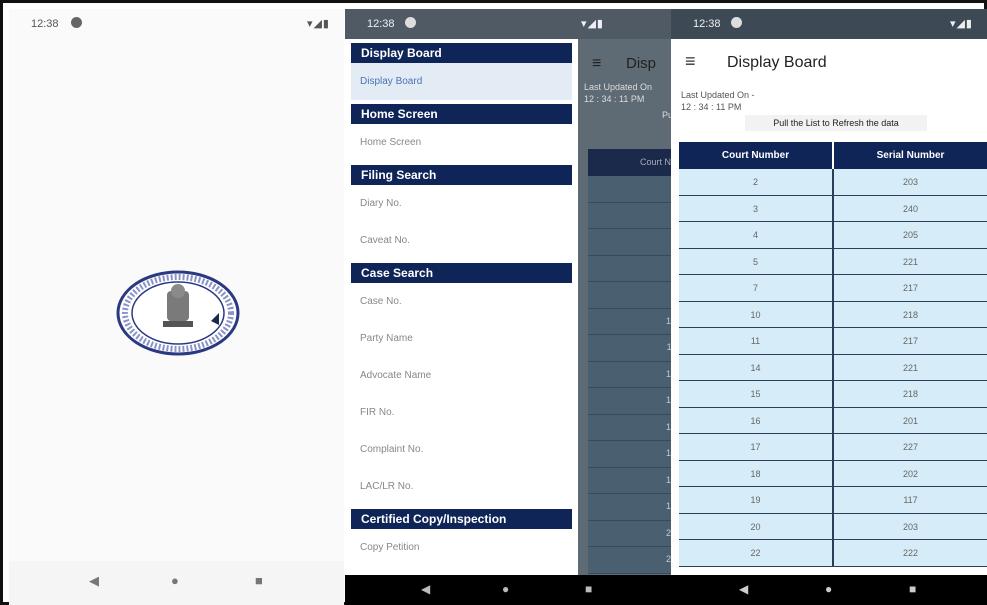 Image resolution: width=987 pixels, height=605 pixels. I want to click on table-row: 10 218, so click(833, 314).